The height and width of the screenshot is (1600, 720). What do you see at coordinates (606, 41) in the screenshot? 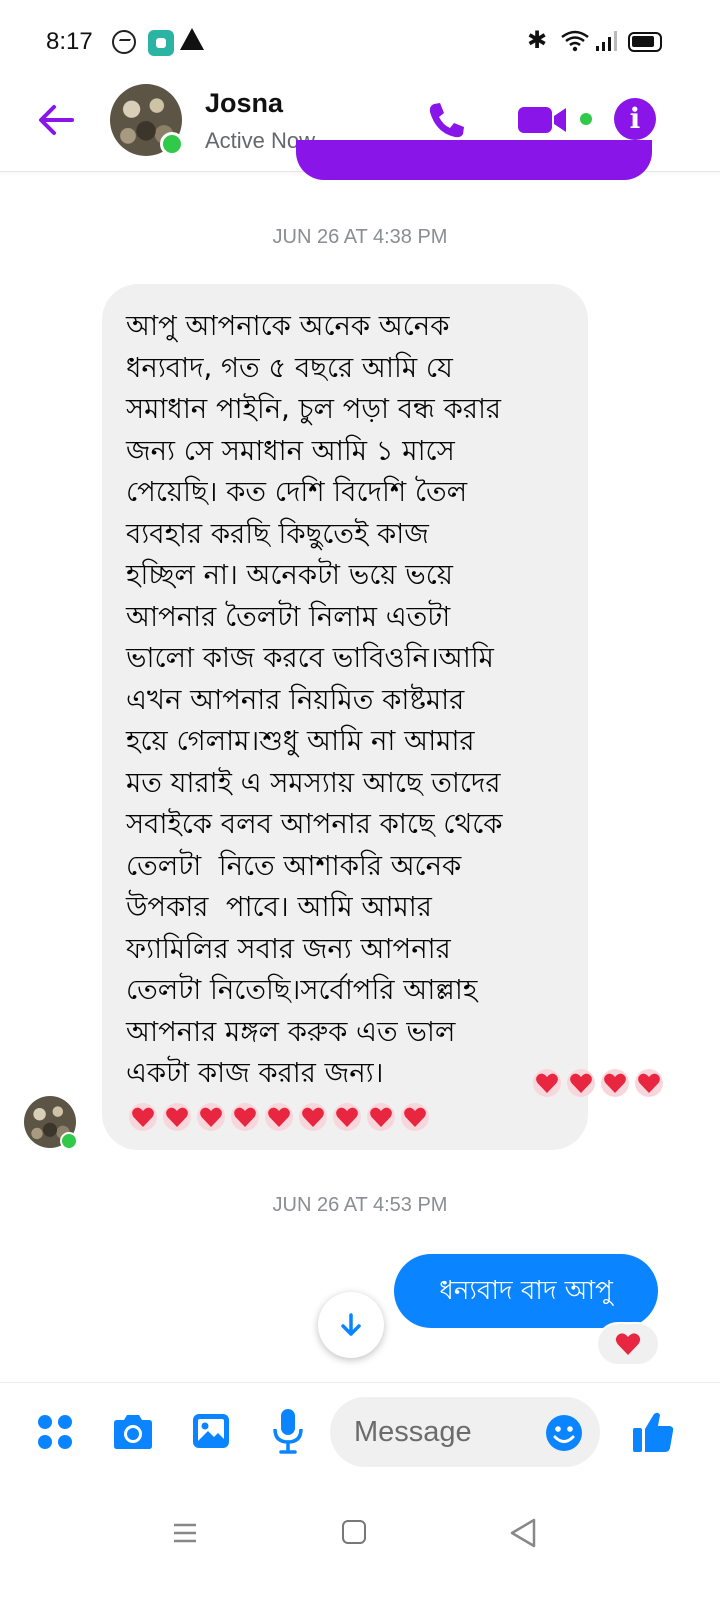
I see `signal-icon` at bounding box center [606, 41].